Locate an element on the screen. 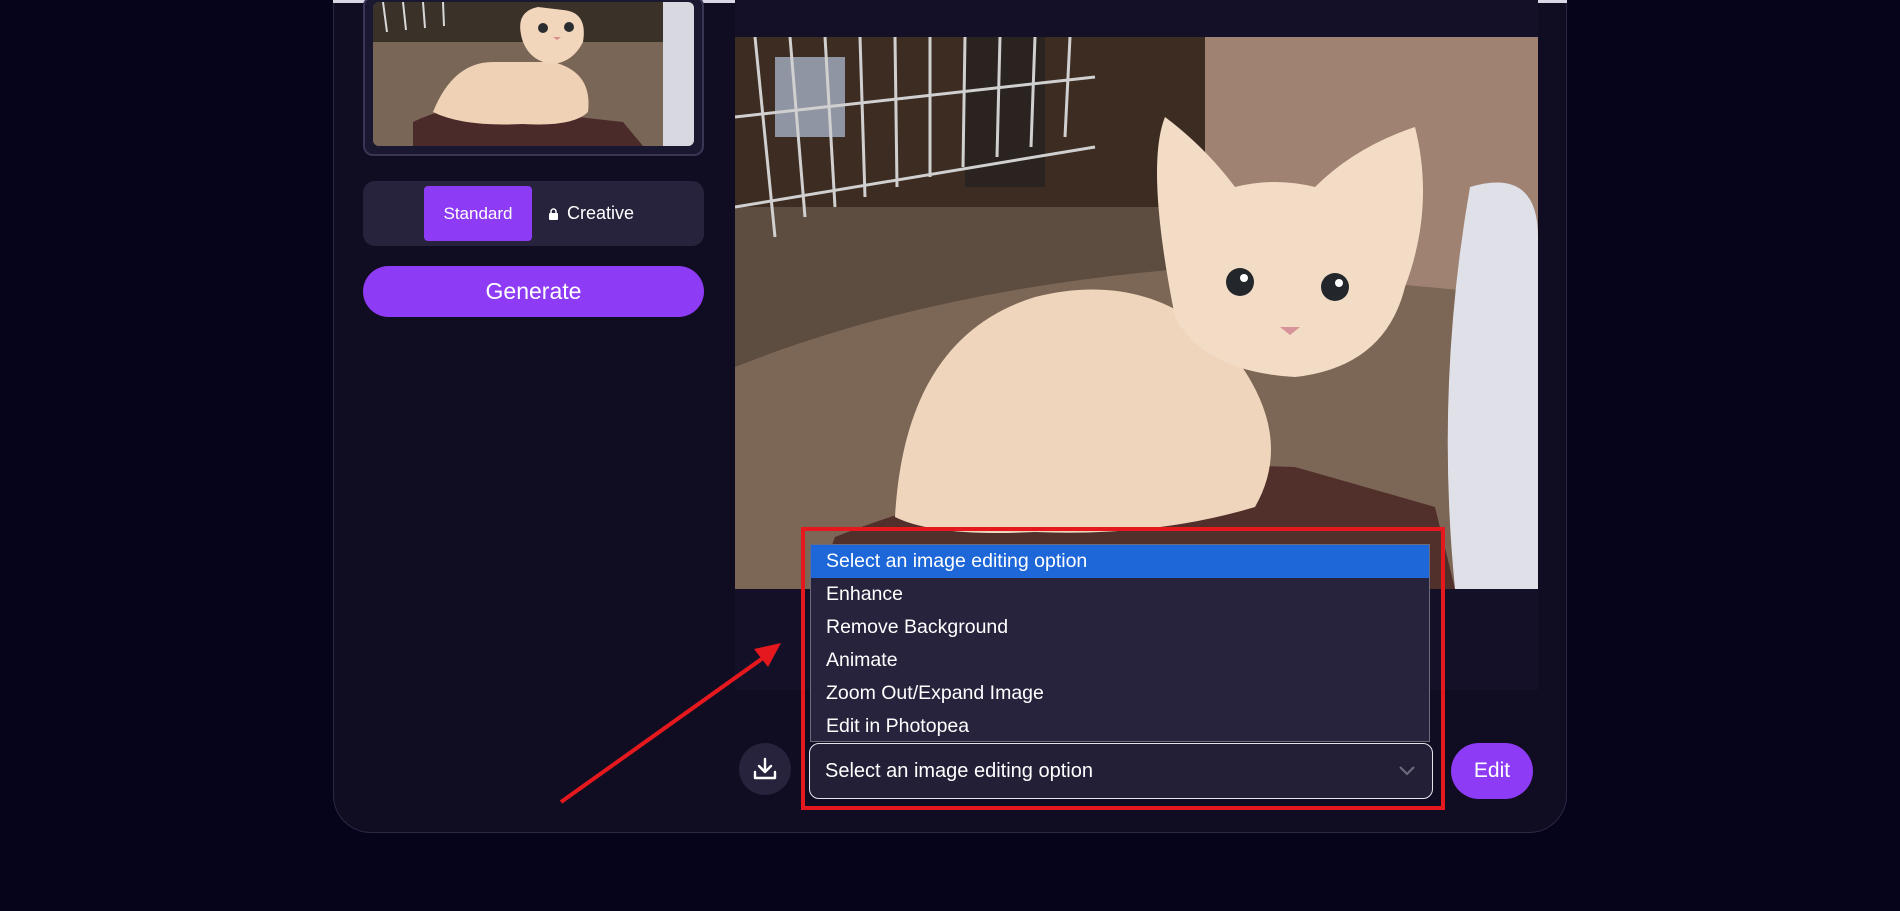 This screenshot has height=911, width=1900. mode-creative-button: Creative is located at coordinates (591, 213).